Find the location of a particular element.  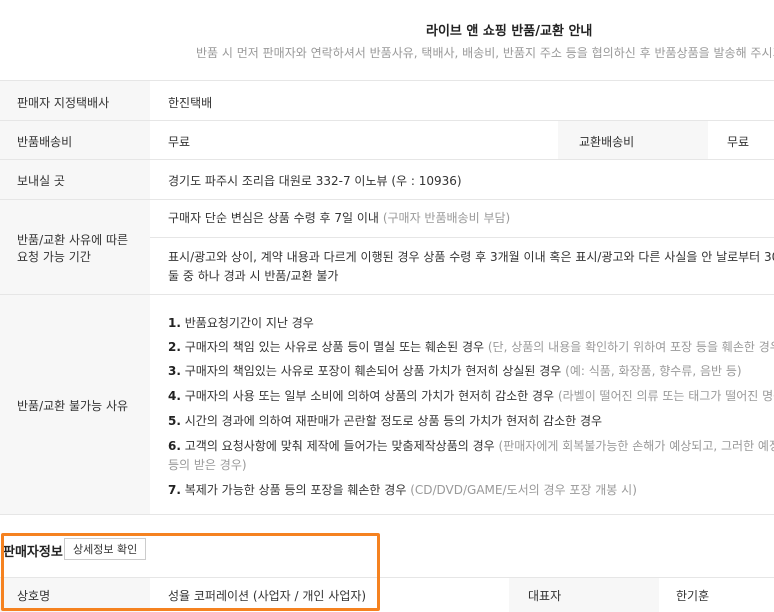

period-simple-change: 구매자 단순 변심은 상품 수령 후 7일 이내 (구매자 반품배송비 부담) is located at coordinates (339, 217).